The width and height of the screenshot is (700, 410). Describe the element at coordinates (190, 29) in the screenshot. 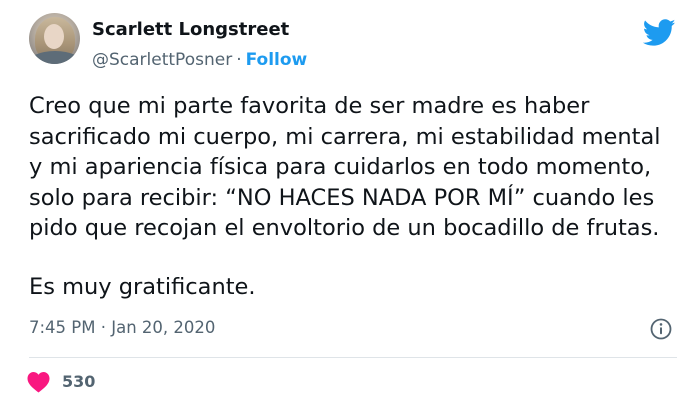

I see `user-name: Scarlett Longstreet` at that location.